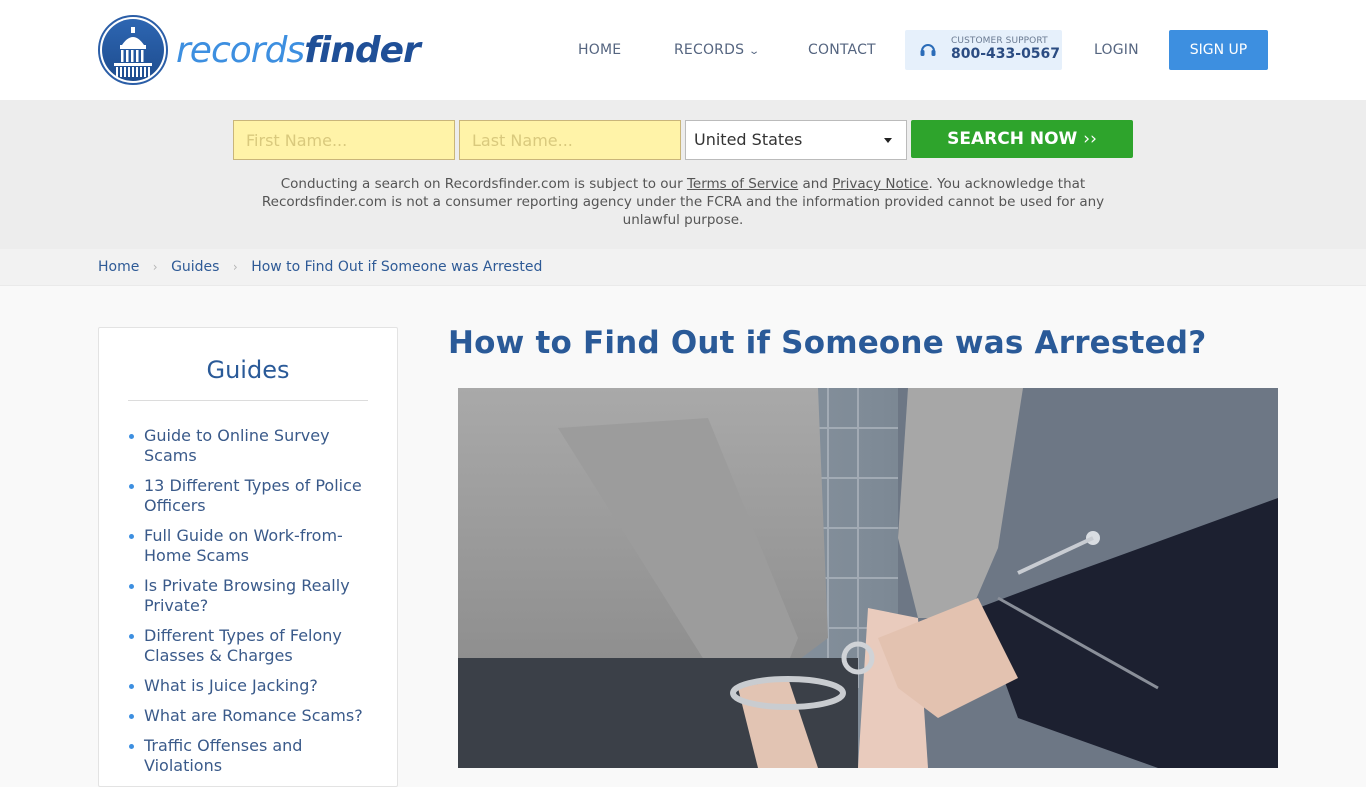 This screenshot has height=787, width=1366. Describe the element at coordinates (396, 267) in the screenshot. I see `breadcrumb-current: How to Find Out if Someone was Arrested` at that location.